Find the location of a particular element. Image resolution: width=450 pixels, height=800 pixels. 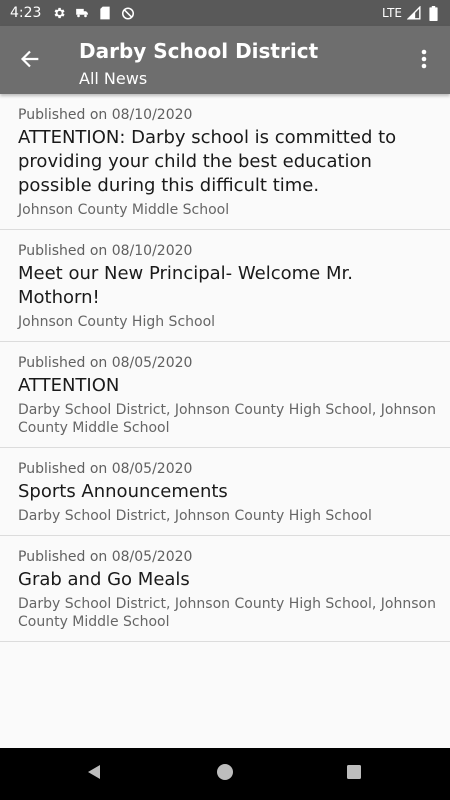

home-circle-icon is located at coordinates (225, 774).